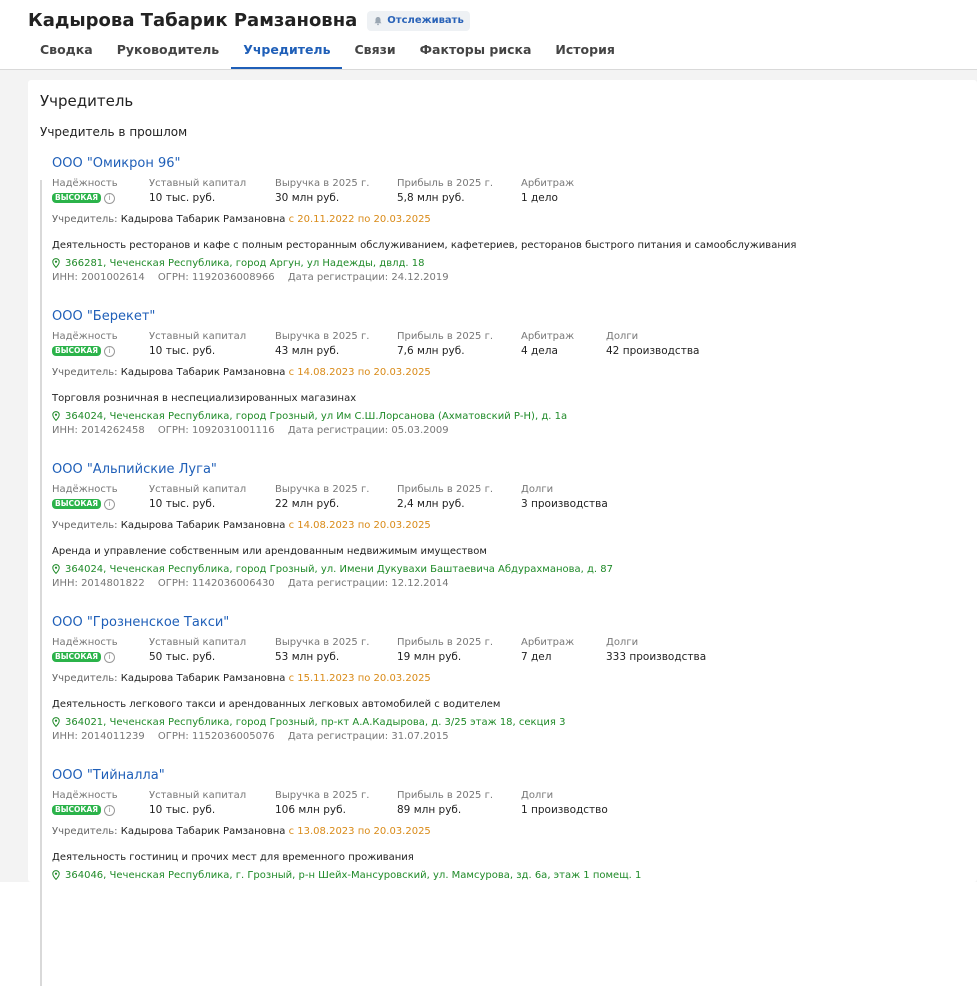 The width and height of the screenshot is (977, 986). I want to click on metric-profit-value: 5,8 млн руб., so click(431, 198).